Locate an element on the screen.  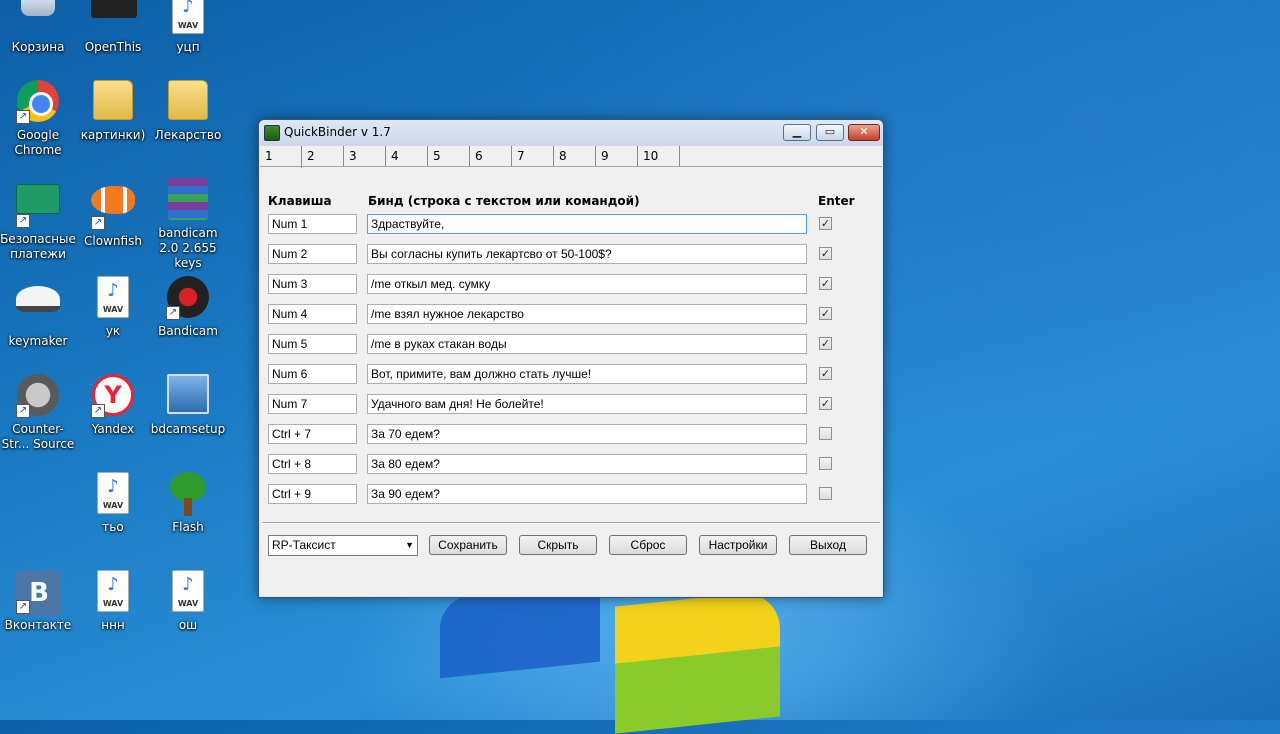
desktop-icon-label: ннн is located at coordinates (113, 625).